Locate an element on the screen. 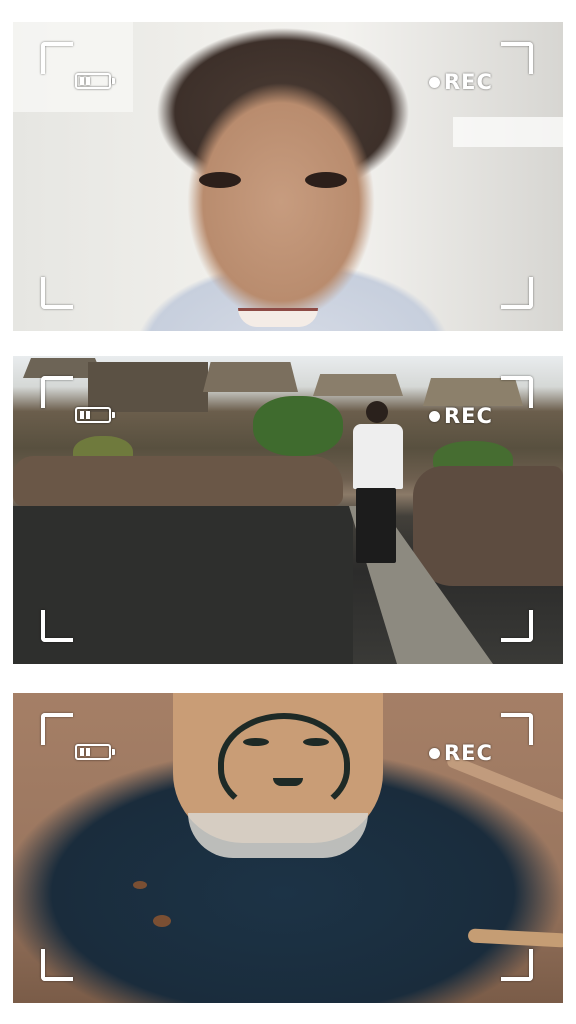 The width and height of the screenshot is (576, 1024). hut is located at coordinates (148, 387).